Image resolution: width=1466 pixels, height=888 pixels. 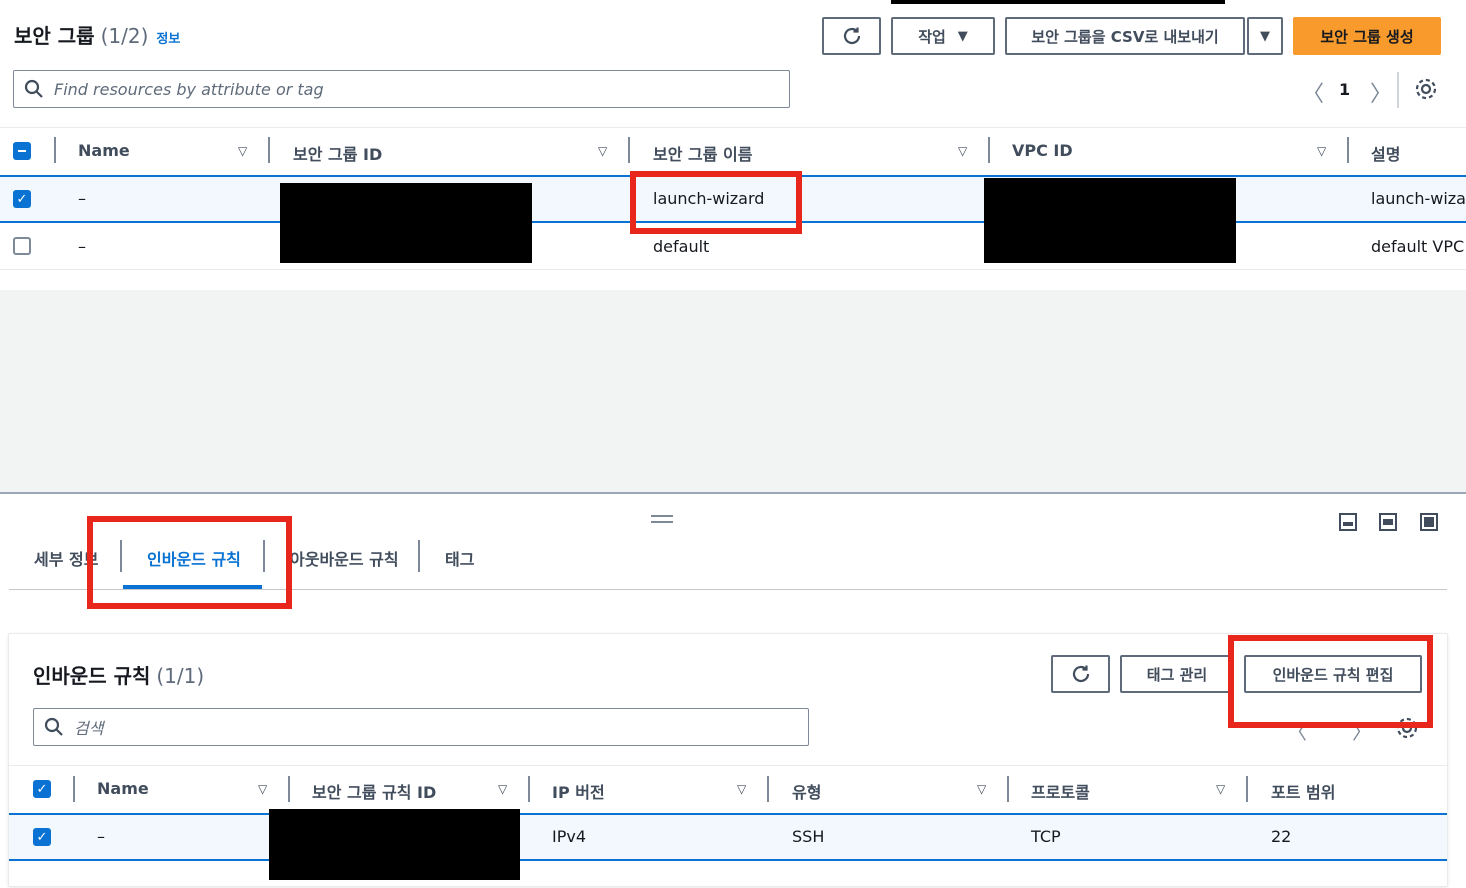 I want to click on select-all-checkbox: ✓, so click(x=42, y=789).